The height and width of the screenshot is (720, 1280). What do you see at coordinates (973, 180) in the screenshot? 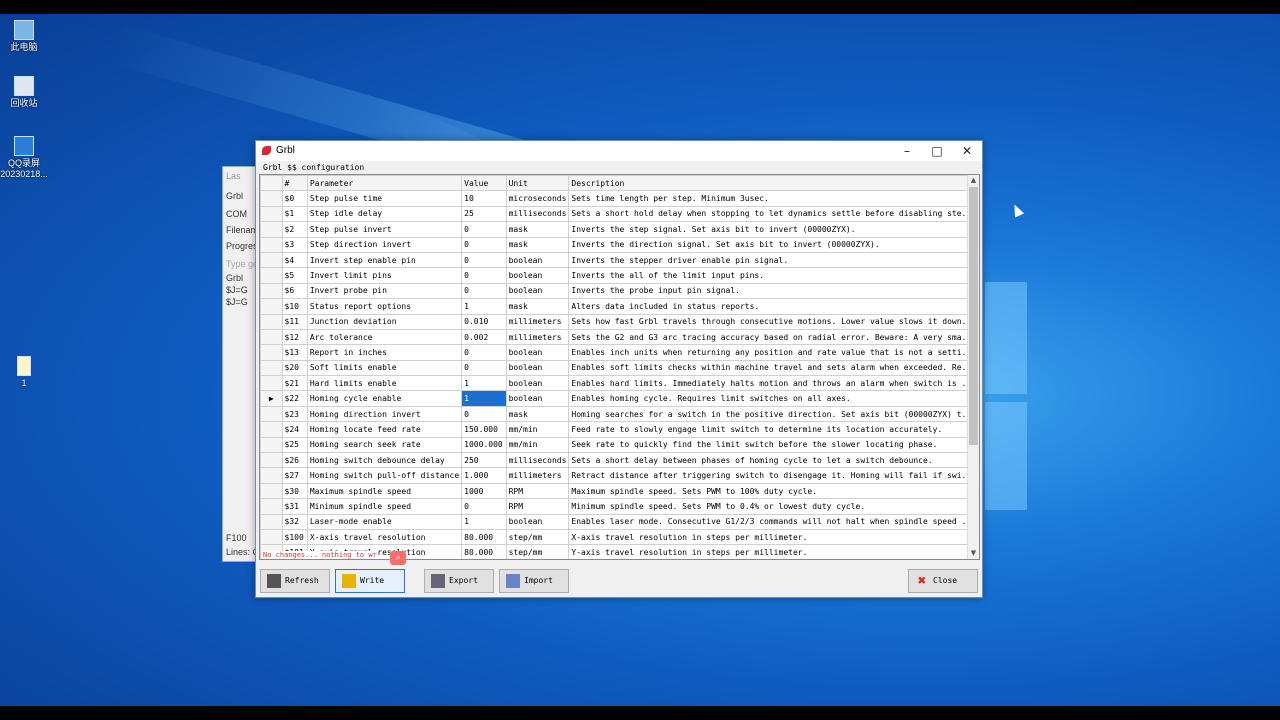
I see `scroll-up-icon: ▲` at bounding box center [973, 180].